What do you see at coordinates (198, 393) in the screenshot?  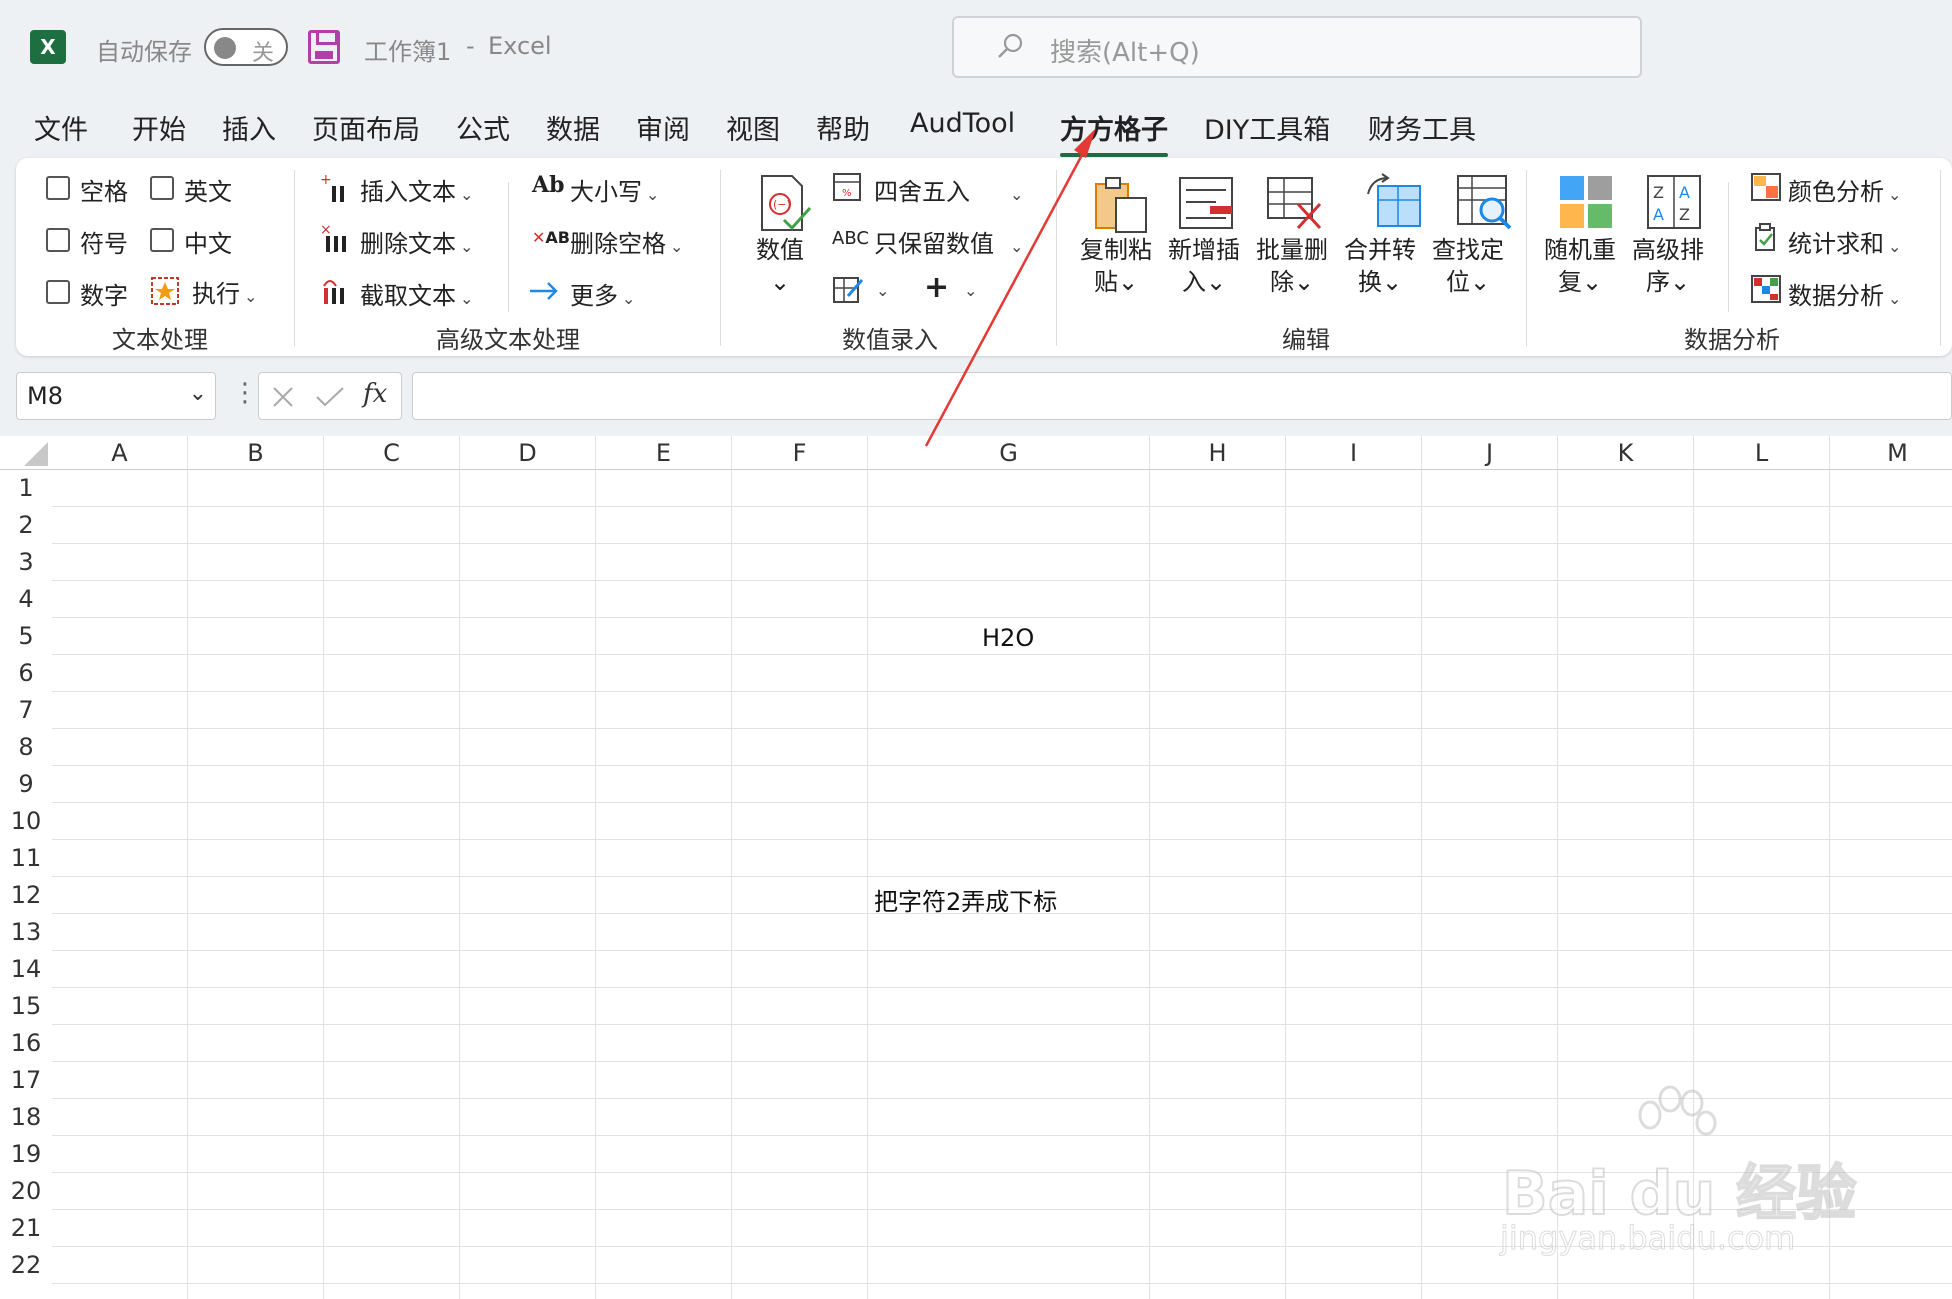 I see `chevron-down-icon: ⌄` at bounding box center [198, 393].